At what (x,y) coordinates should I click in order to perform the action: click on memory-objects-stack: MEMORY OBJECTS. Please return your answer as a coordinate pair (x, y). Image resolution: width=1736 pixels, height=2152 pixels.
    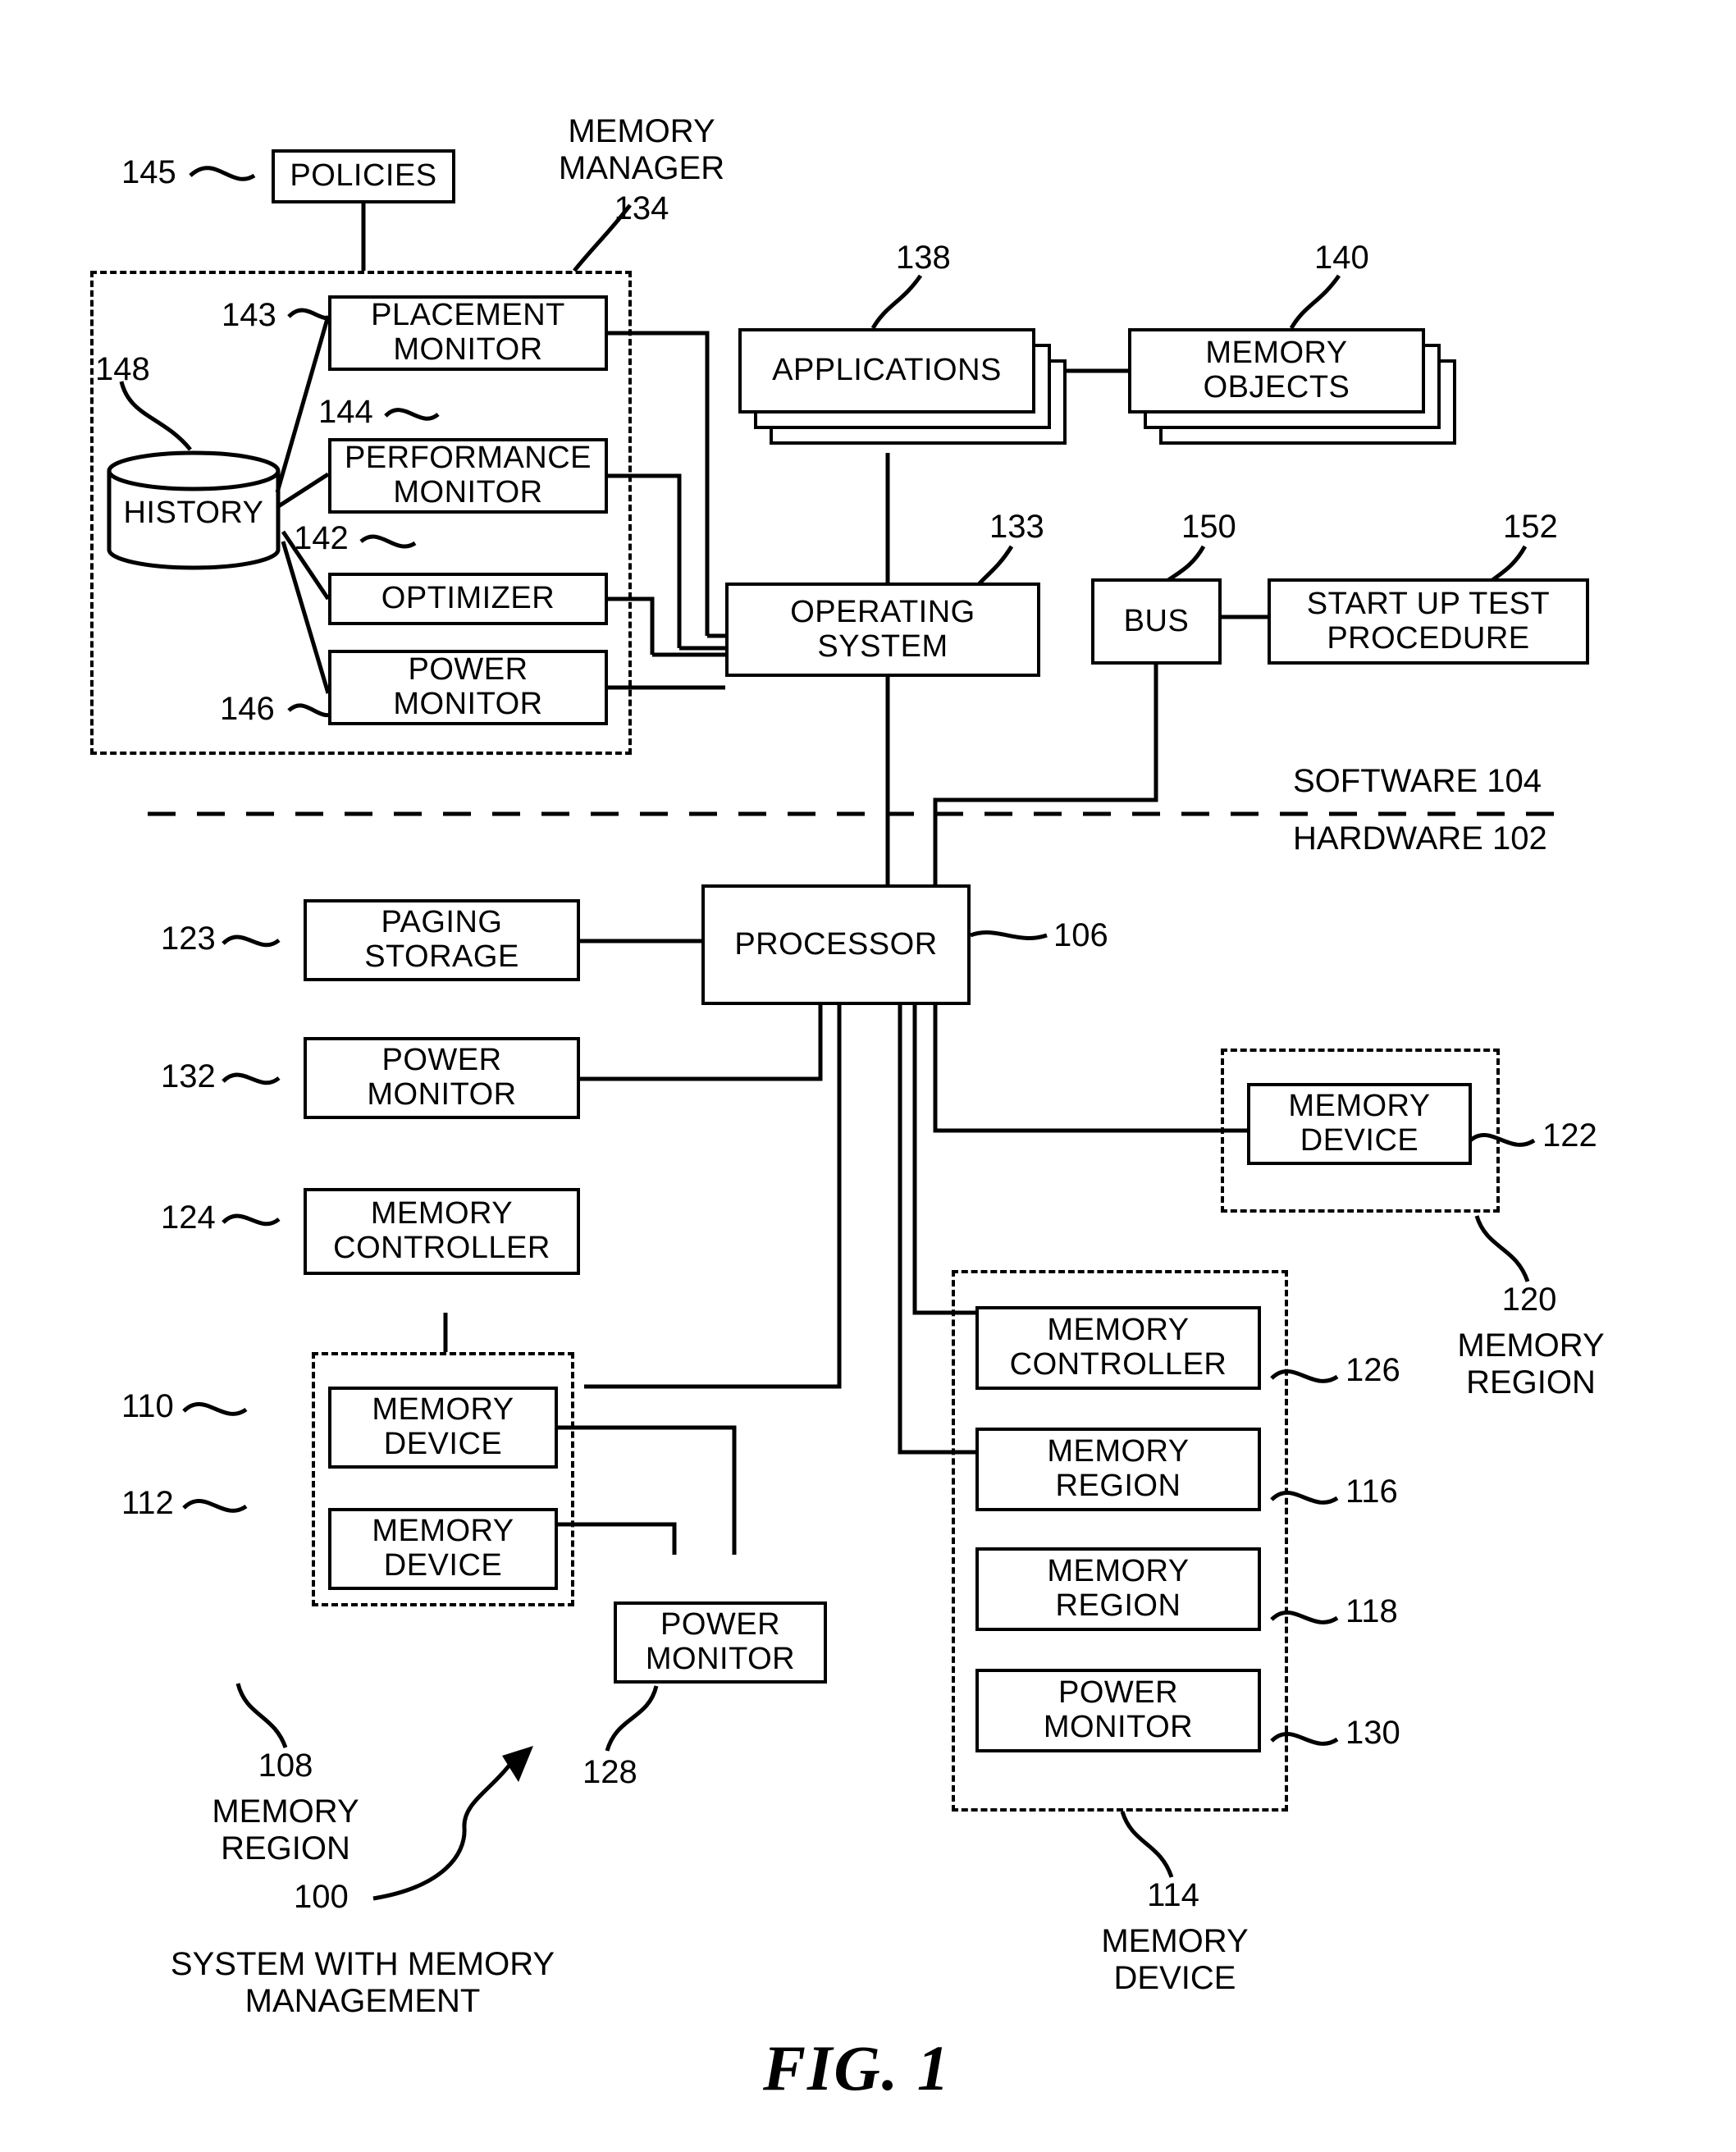
    Looking at the image, I should click on (1292, 393).